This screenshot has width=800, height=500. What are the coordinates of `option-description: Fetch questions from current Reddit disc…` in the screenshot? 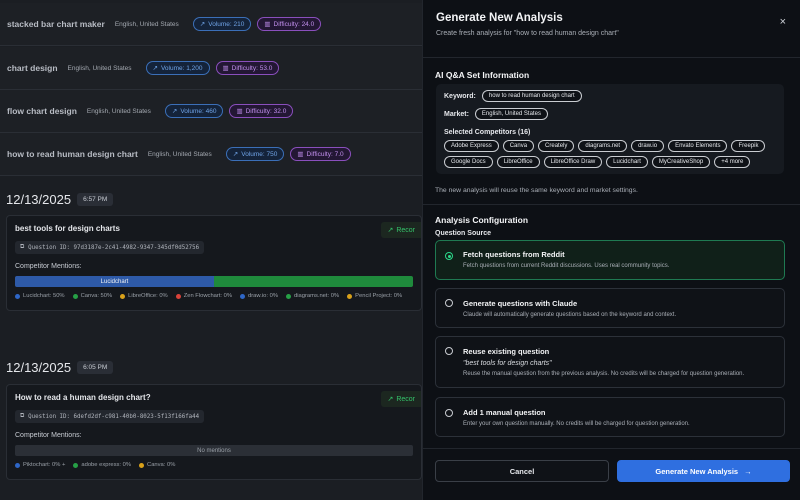 It's located at (566, 266).